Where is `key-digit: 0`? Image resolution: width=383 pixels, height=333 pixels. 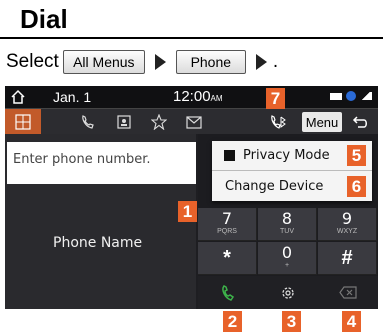 key-digit: 0 is located at coordinates (287, 252).